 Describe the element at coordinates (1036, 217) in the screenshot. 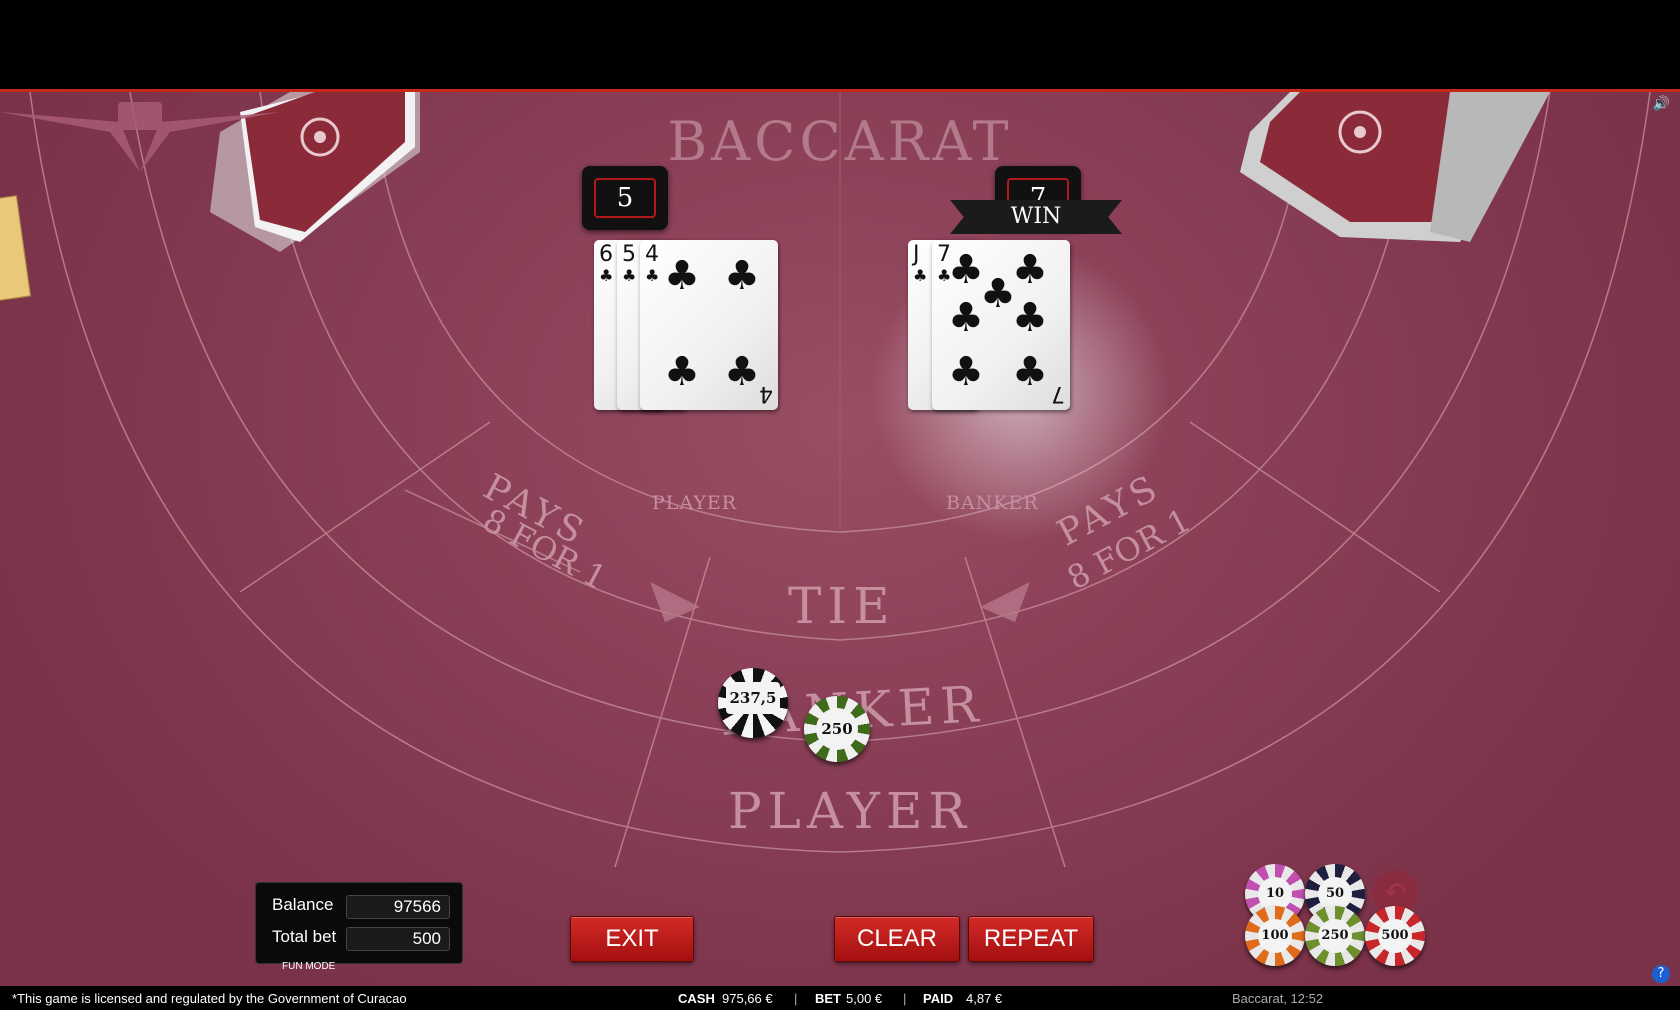

I see `win-ribbon: WIN` at that location.